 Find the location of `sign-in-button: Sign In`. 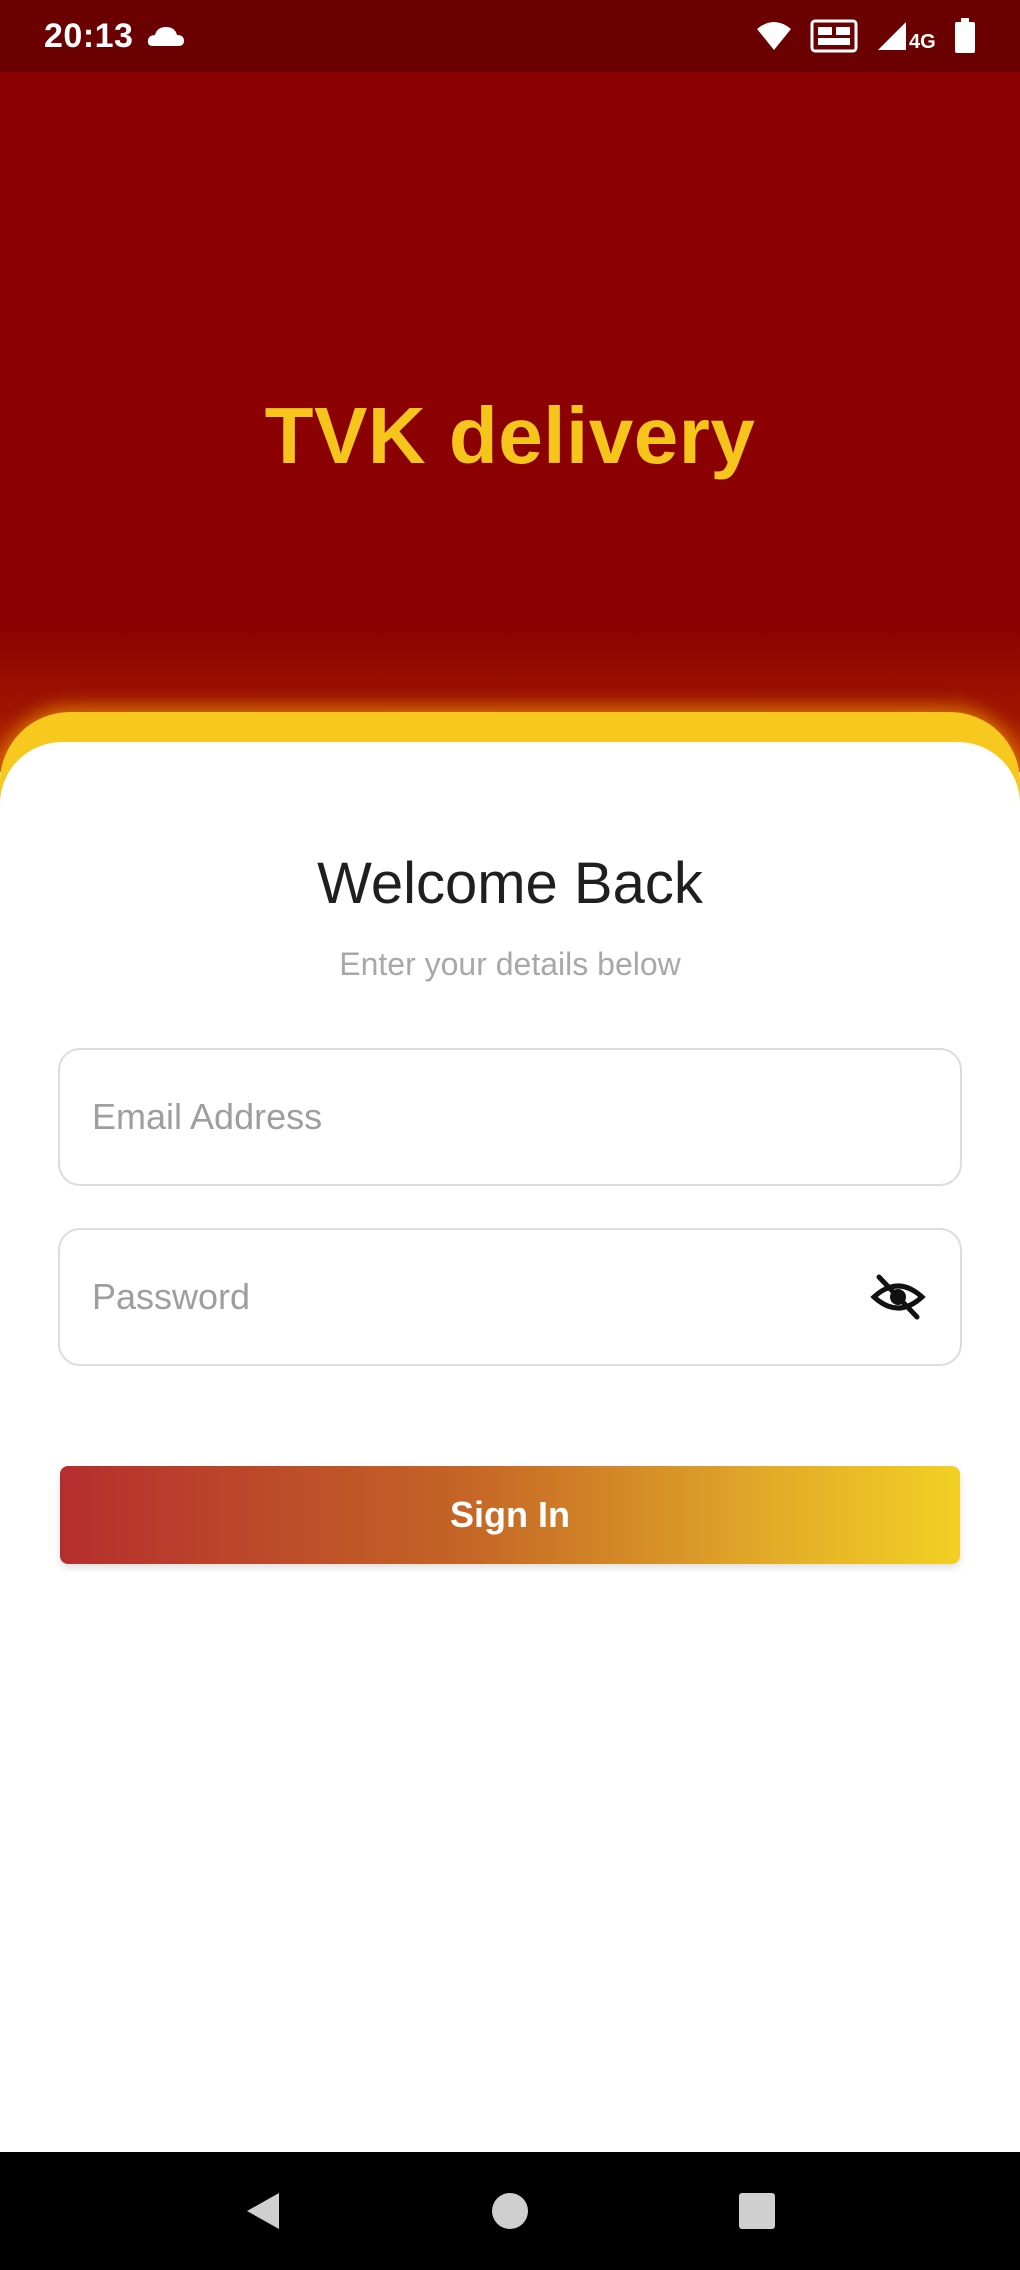

sign-in-button: Sign In is located at coordinates (510, 1515).